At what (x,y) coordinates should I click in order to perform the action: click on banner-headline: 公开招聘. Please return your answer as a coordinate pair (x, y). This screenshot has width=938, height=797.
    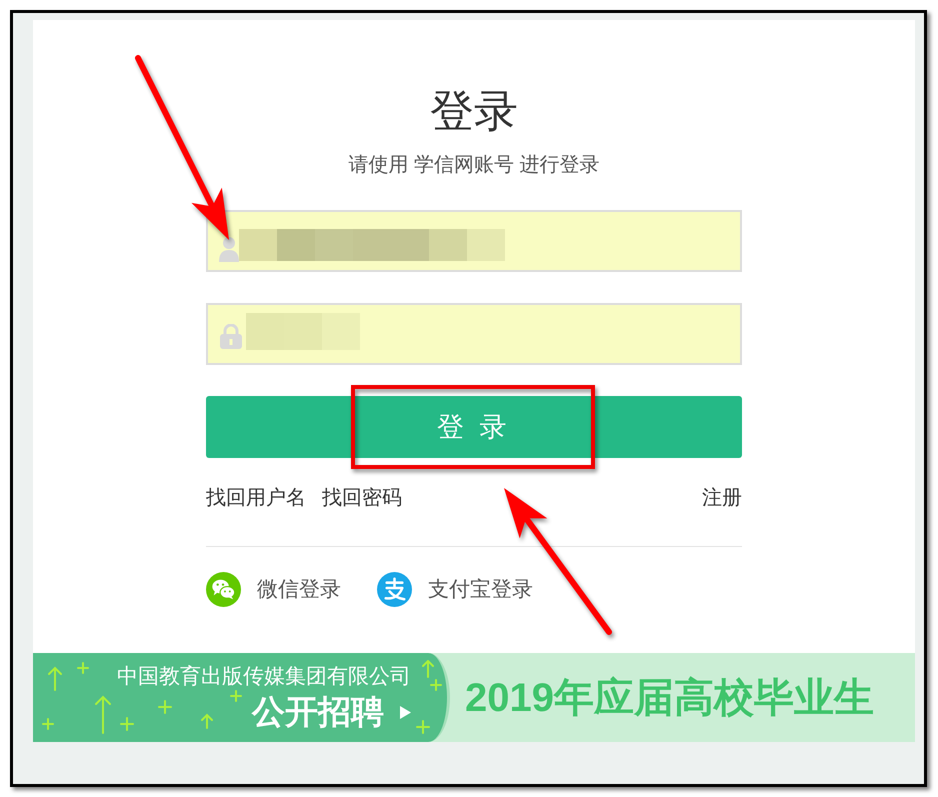
    Looking at the image, I should click on (318, 712).